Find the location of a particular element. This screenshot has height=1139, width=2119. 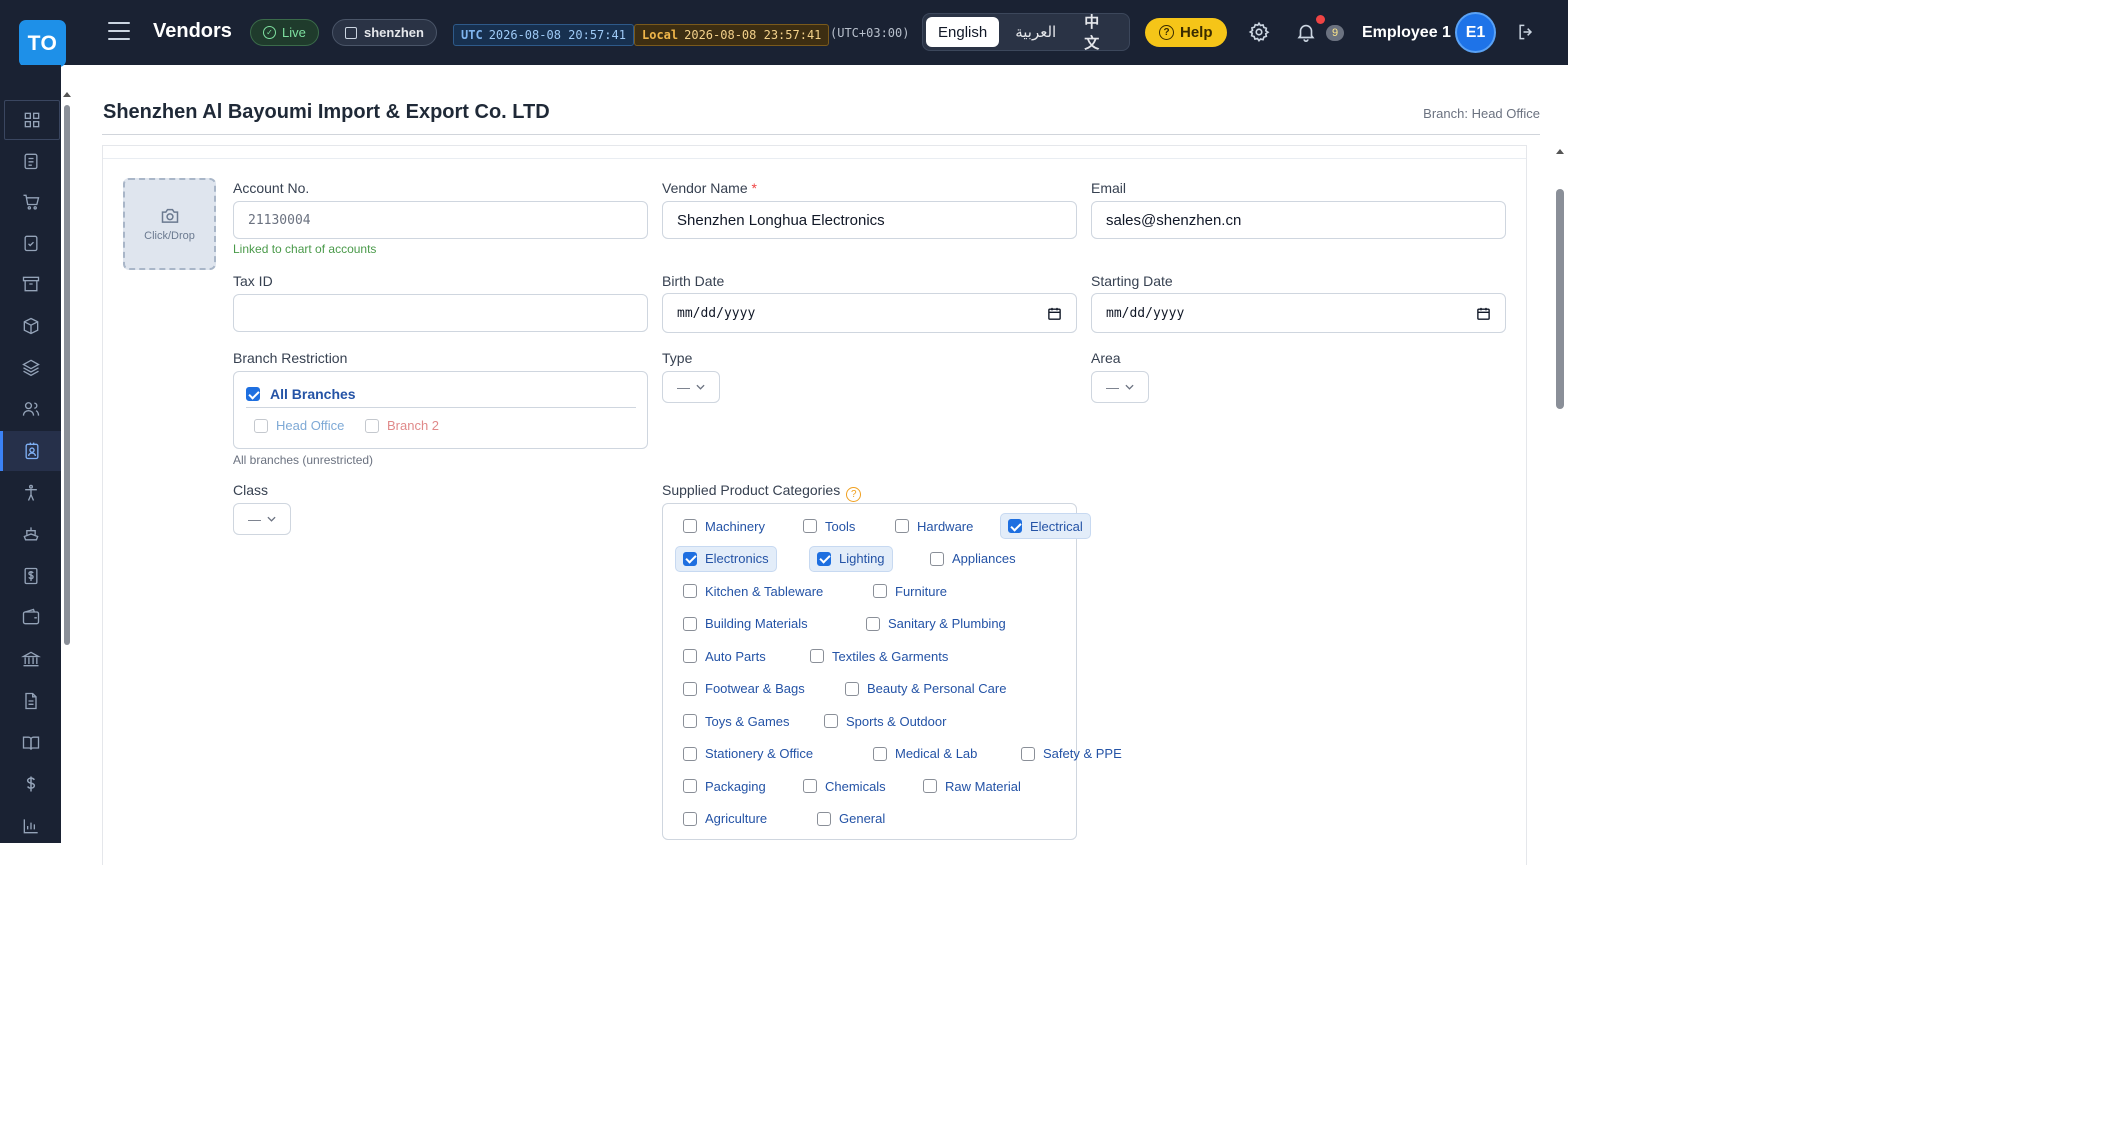

question-icon: ? is located at coordinates (854, 494).